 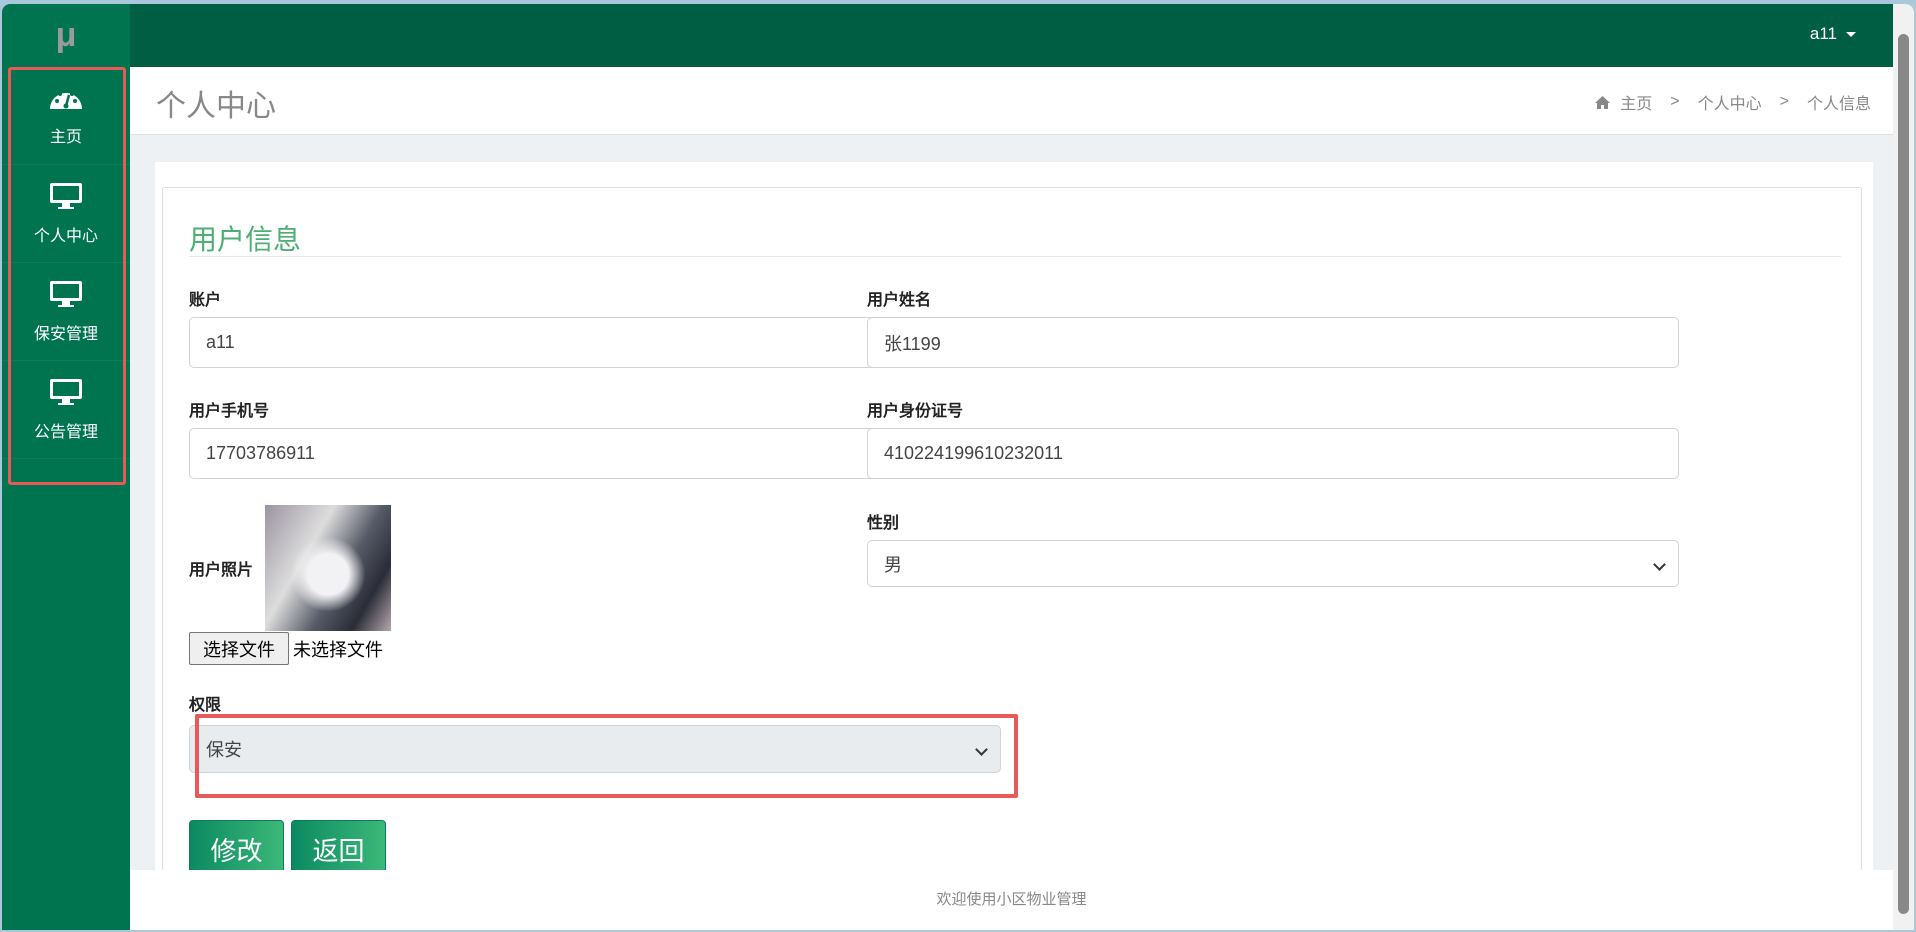 What do you see at coordinates (883, 523) in the screenshot?
I see `gender-label: 性别` at bounding box center [883, 523].